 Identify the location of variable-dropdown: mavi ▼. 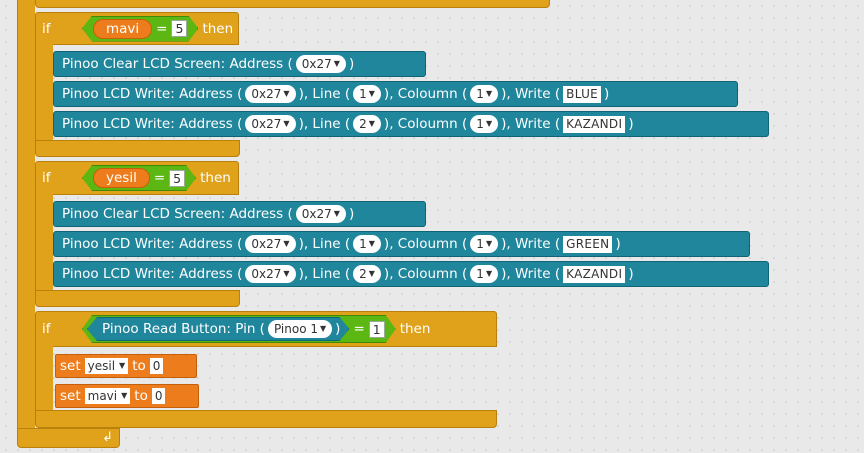
(107, 396).